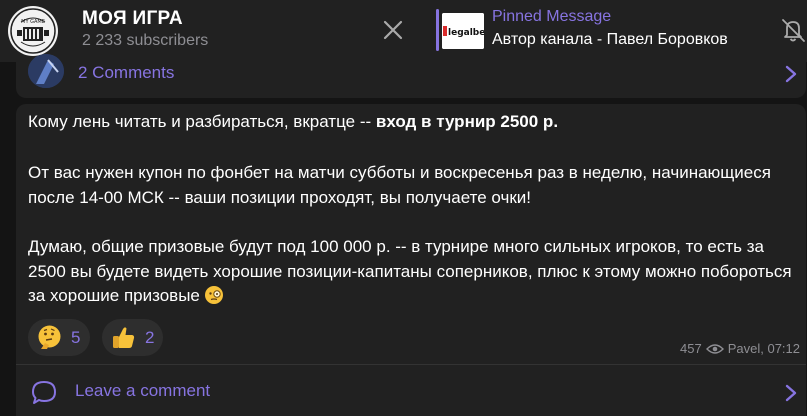 The image size is (807, 416). I want to click on pinned-thumbnail: legalbe, so click(463, 31).